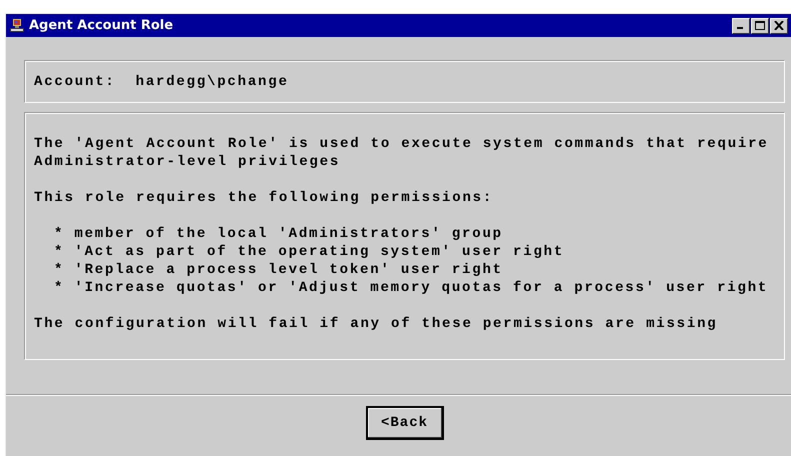 This screenshot has width=791, height=456. I want to click on account-value: hardegg\pchange, so click(212, 82).